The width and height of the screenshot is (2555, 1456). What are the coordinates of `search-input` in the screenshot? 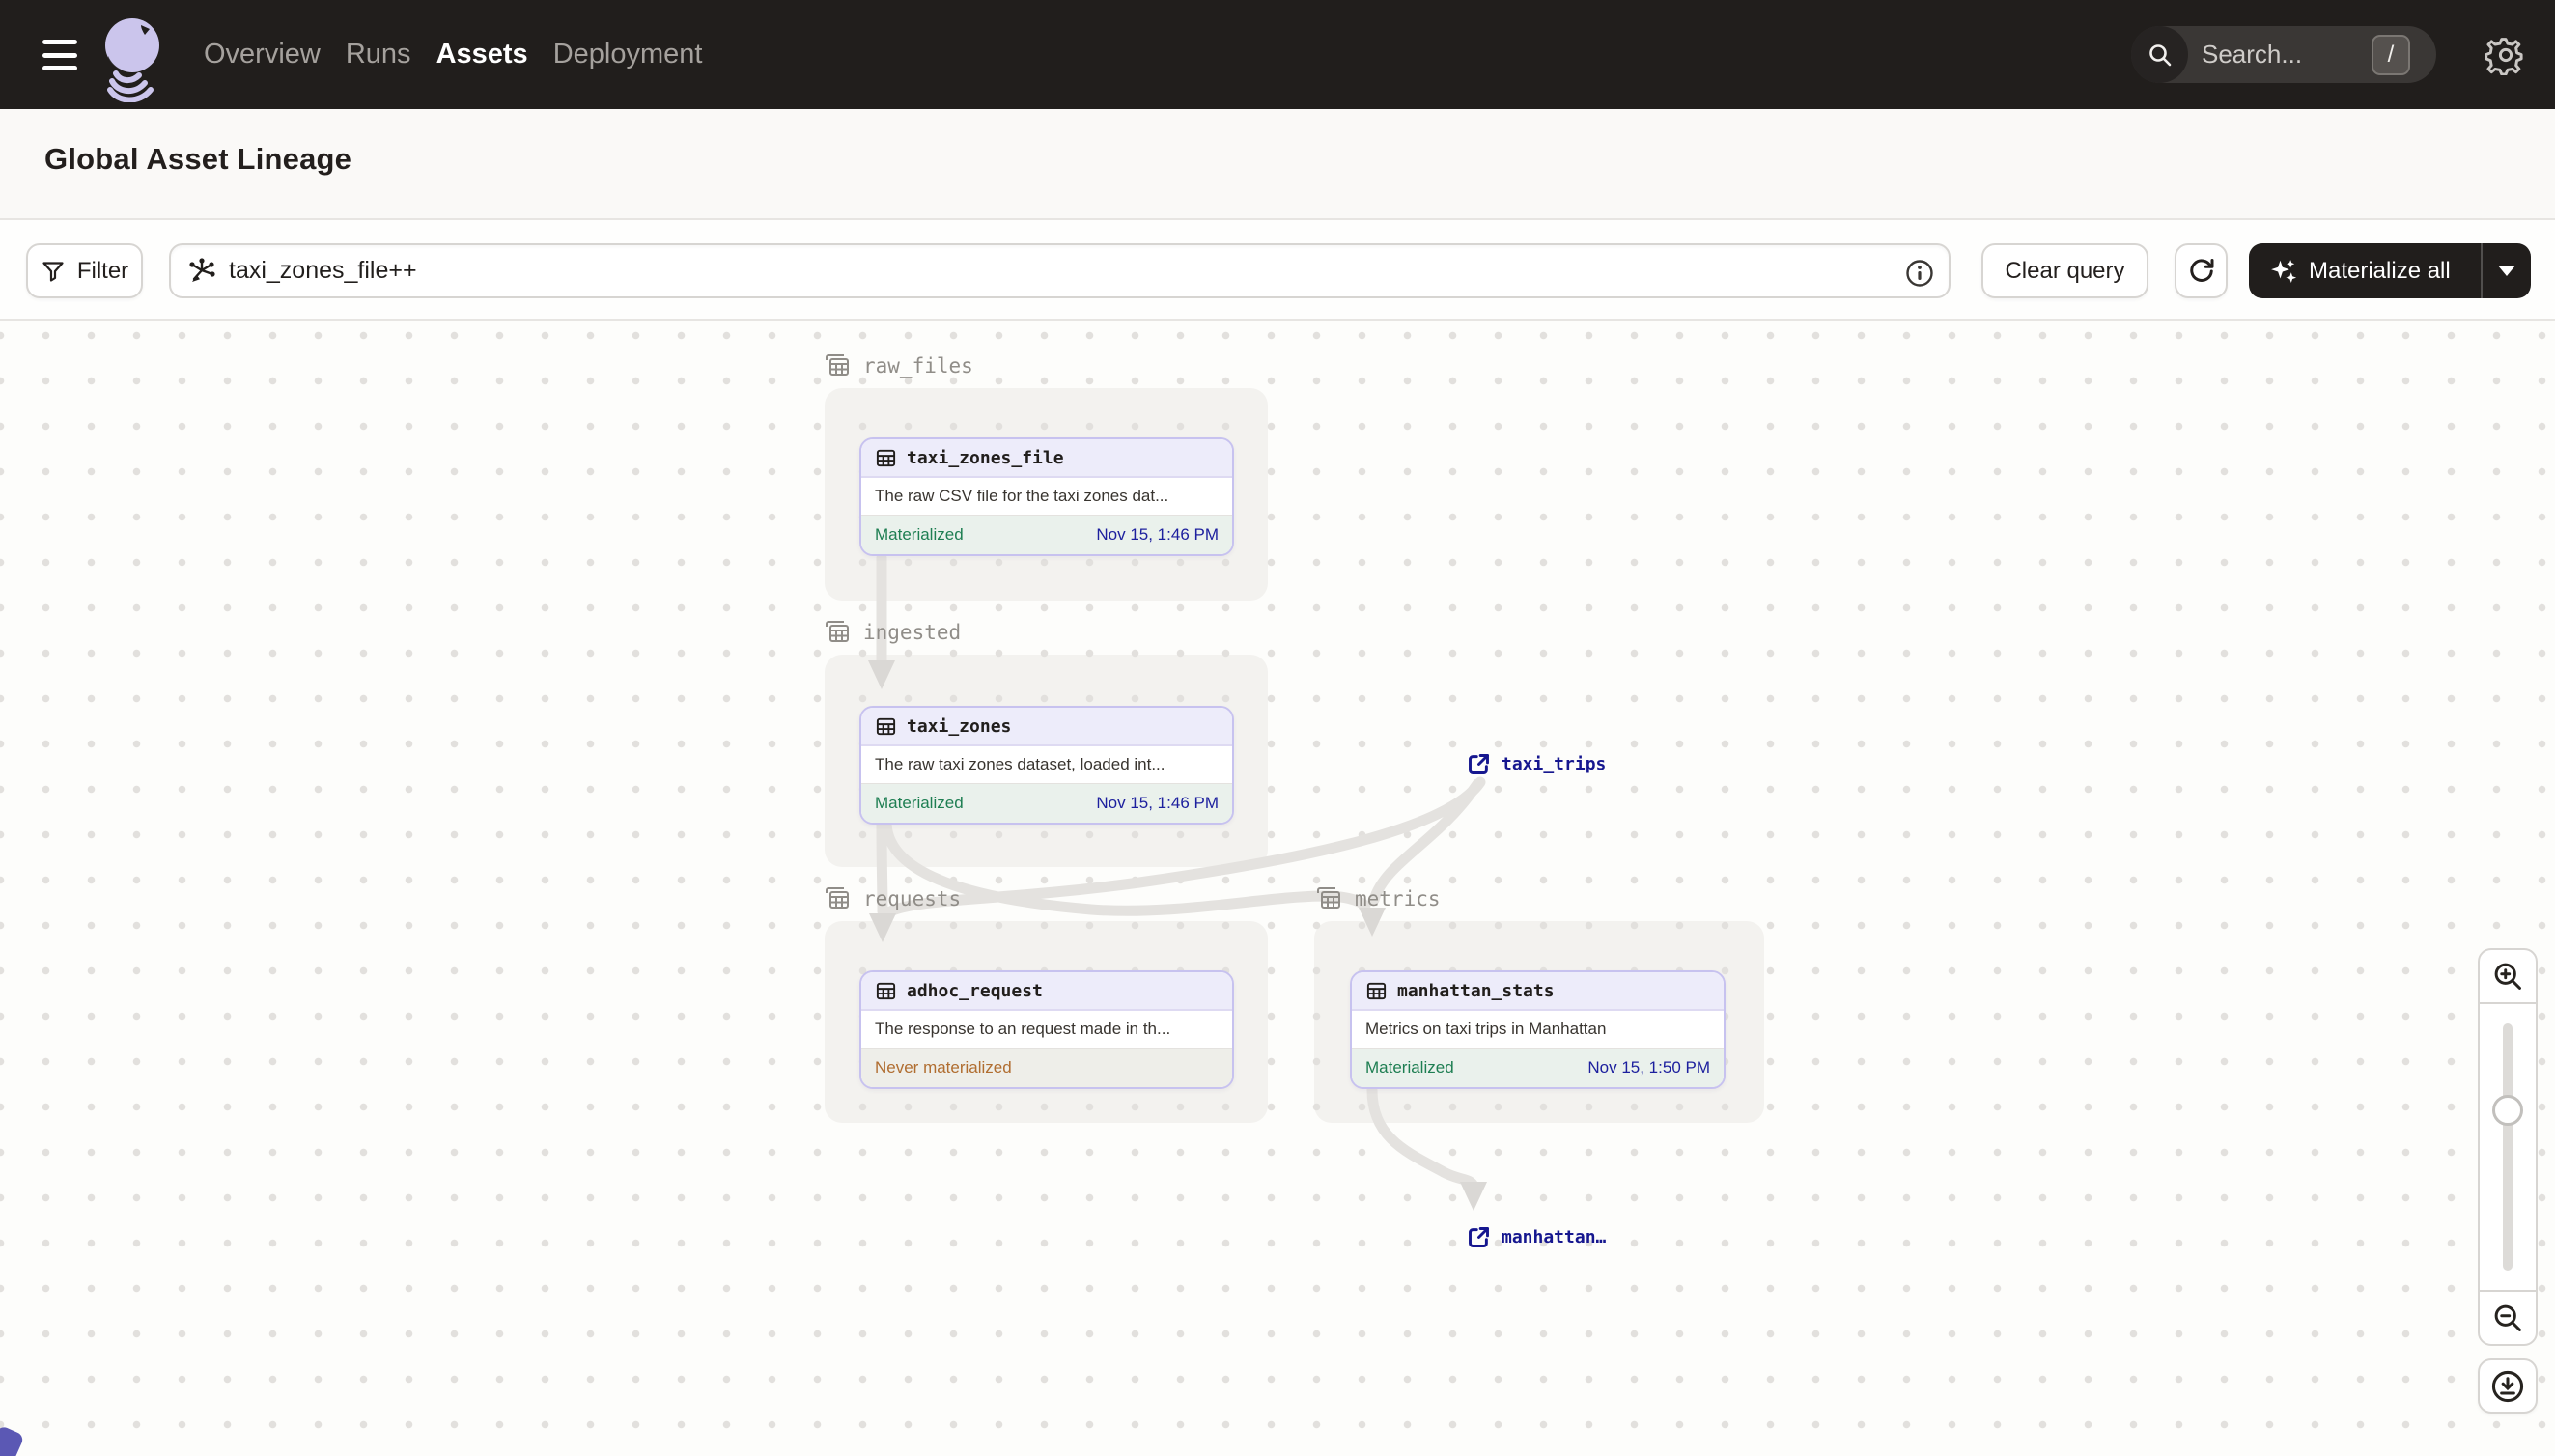 It's located at (2284, 55).